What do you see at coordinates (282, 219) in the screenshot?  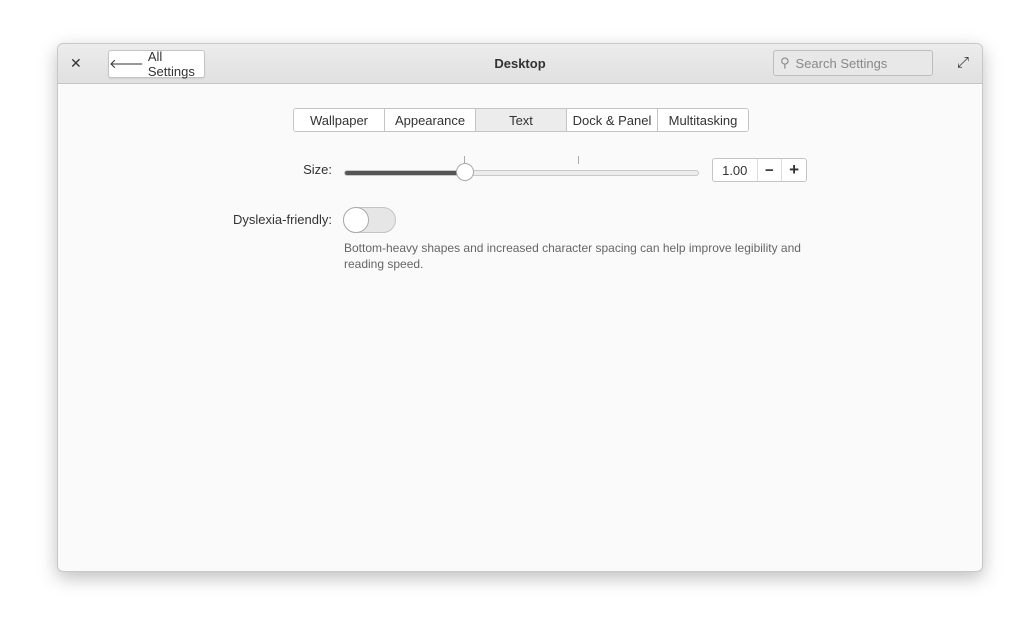 I see `dyslexia-label: Dyslexia-friendly:` at bounding box center [282, 219].